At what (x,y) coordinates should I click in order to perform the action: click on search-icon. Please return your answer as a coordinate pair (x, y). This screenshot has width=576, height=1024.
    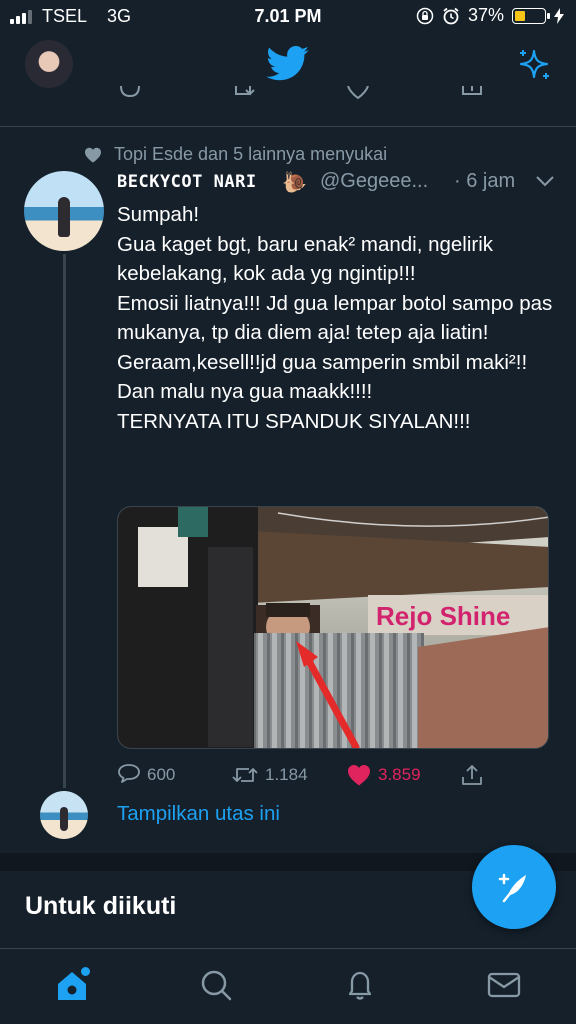
    Looking at the image, I should click on (216, 985).